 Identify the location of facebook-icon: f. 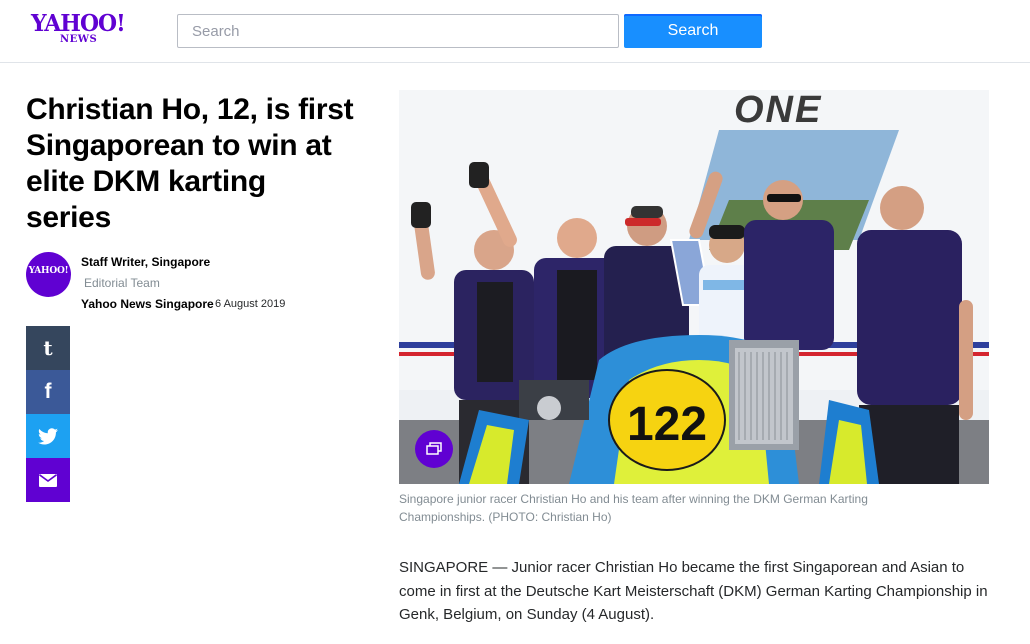
(48, 391).